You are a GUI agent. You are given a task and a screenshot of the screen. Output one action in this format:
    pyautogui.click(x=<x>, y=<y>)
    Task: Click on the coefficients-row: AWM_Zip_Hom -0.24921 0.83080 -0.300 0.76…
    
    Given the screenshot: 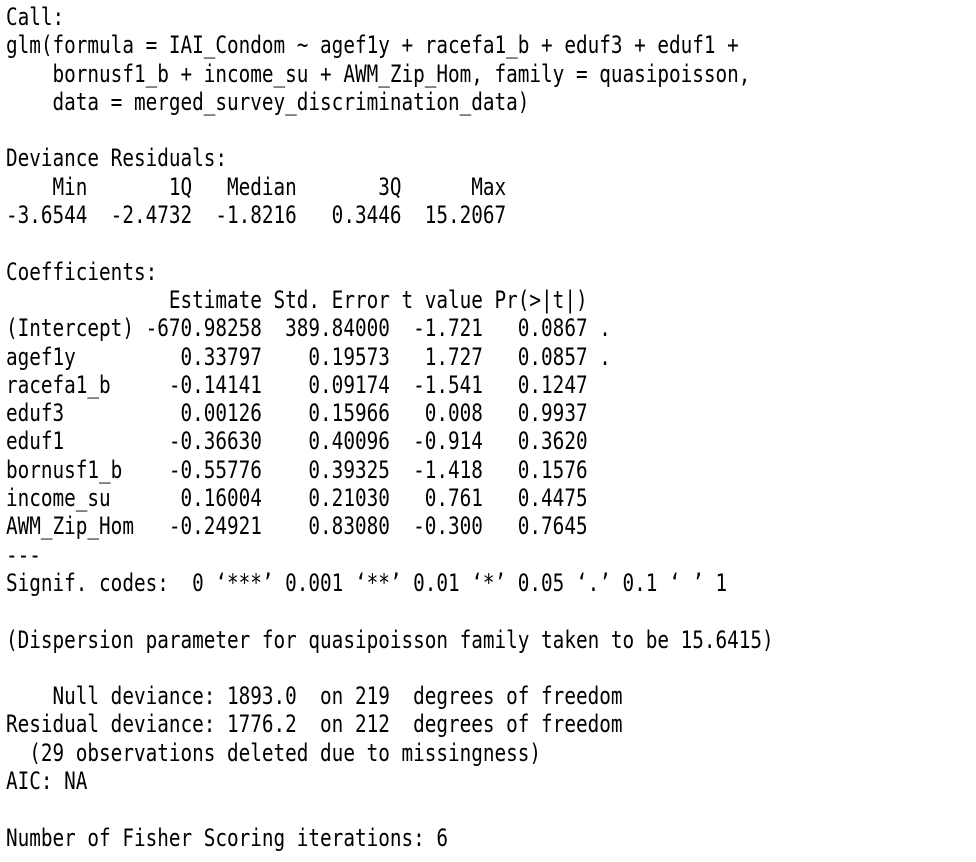 What is the action you would take?
    pyautogui.click(x=297, y=526)
    